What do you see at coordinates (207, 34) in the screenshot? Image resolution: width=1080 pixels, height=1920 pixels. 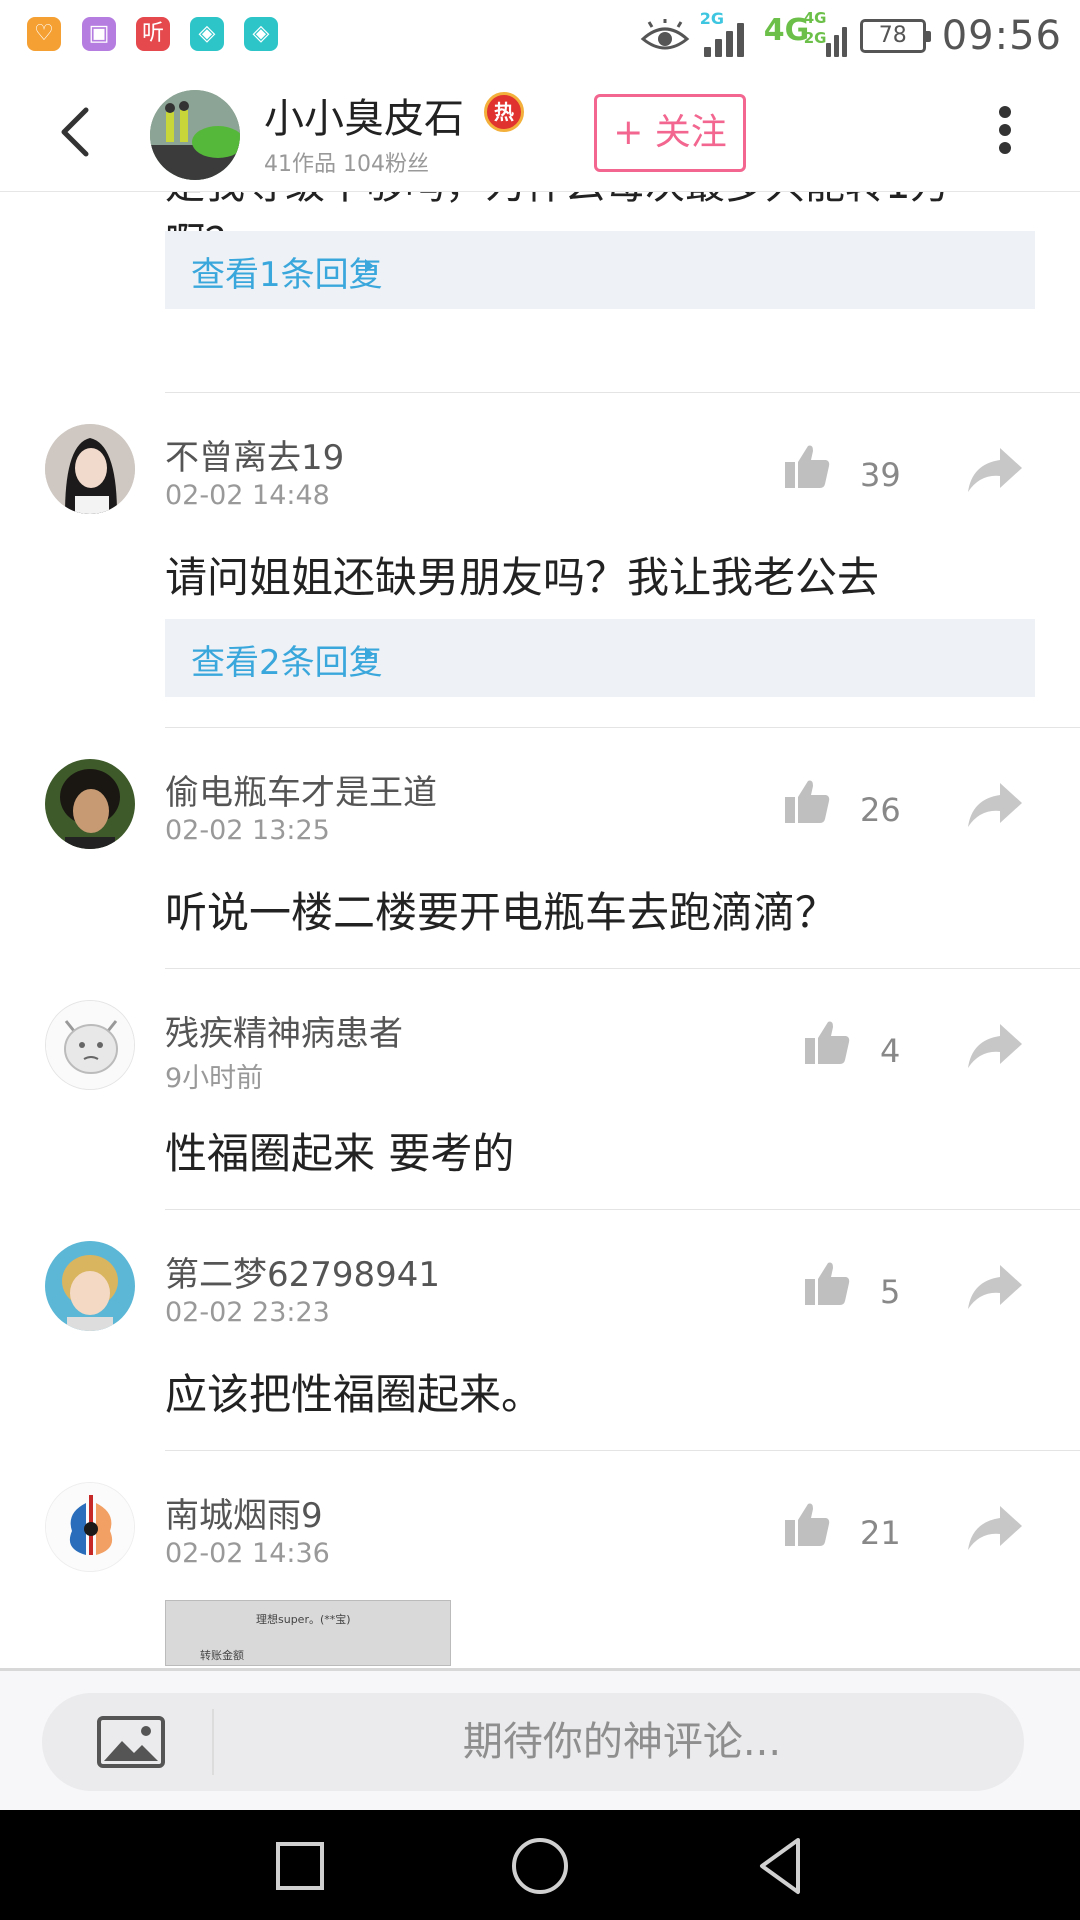 I see `shield-app-icon: ◈` at bounding box center [207, 34].